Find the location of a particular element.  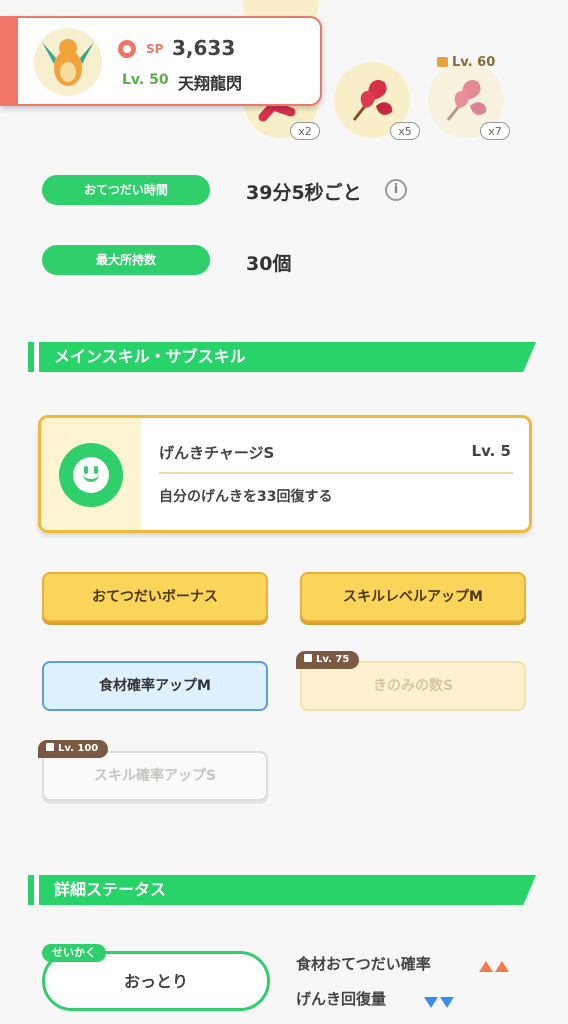

unlock-level-tag: Lv. 100 is located at coordinates (73, 749).